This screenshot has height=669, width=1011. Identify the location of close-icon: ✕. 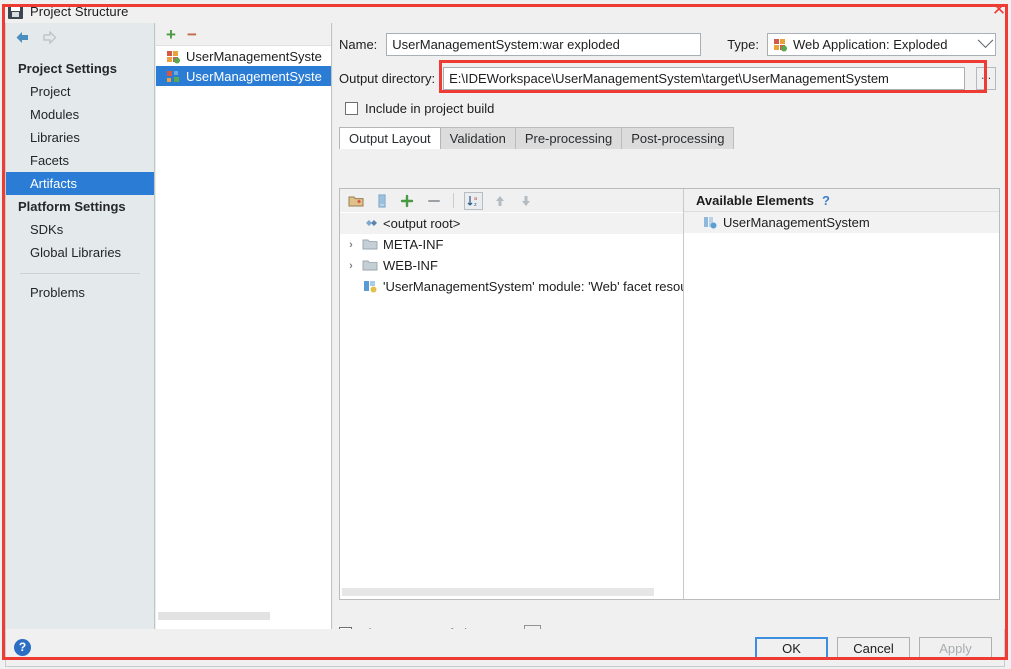
(999, 10).